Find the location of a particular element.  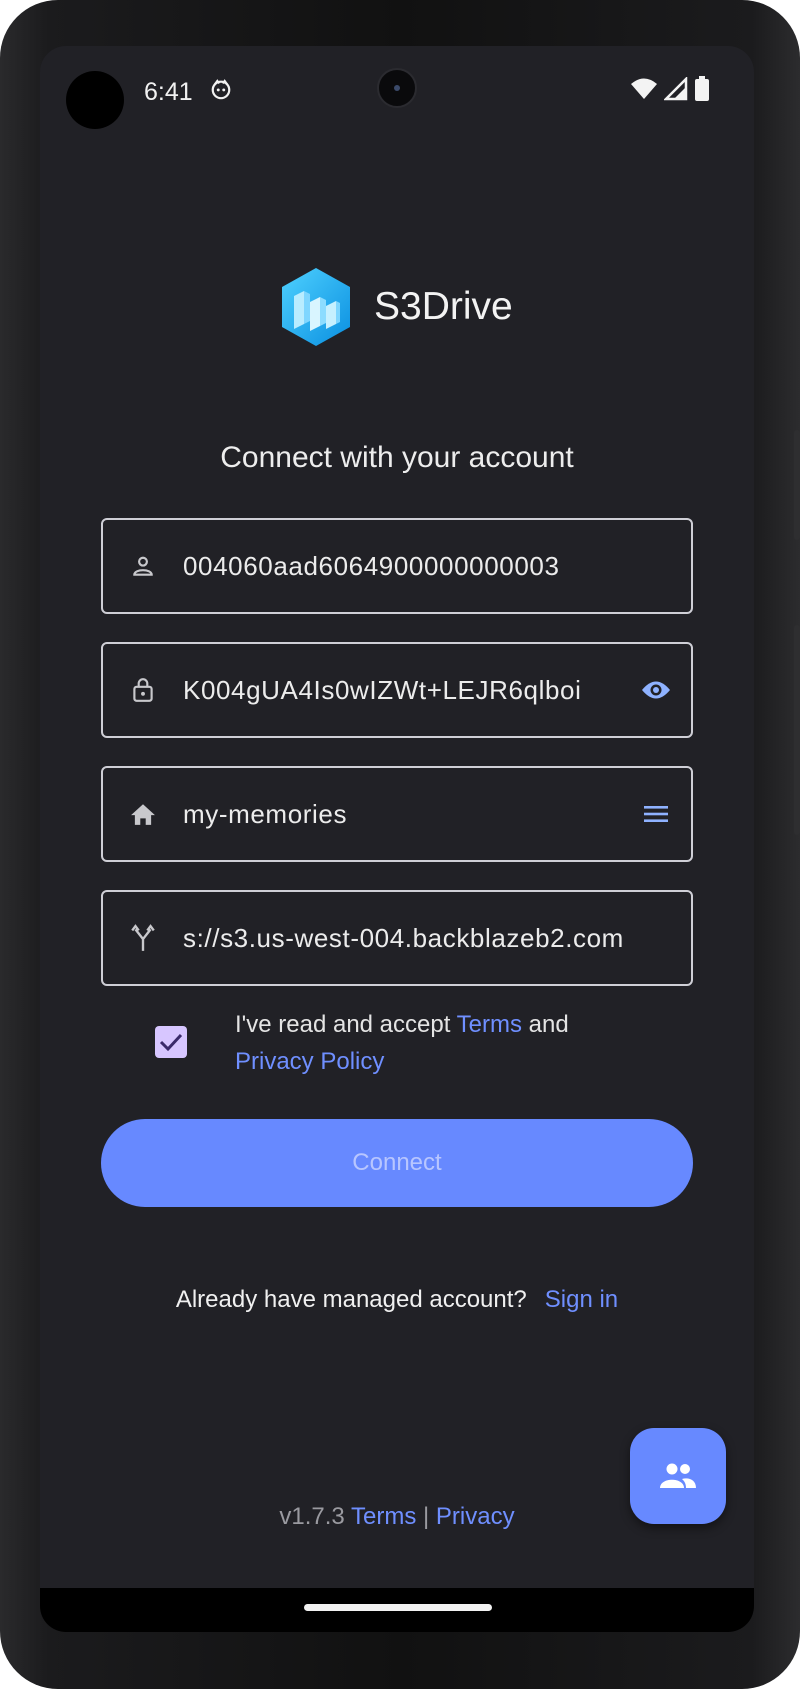

eye-icon is located at coordinates (656, 690).